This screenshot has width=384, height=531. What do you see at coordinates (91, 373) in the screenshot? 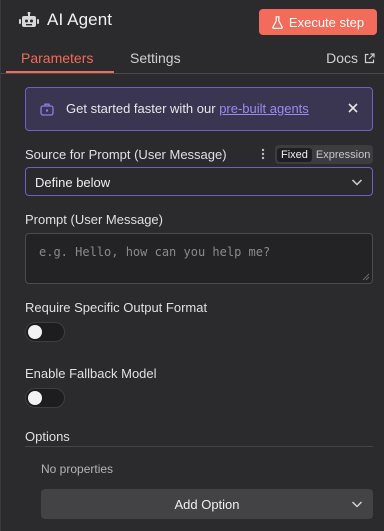
I see `fallback-model-label: Enable Fallback Model` at bounding box center [91, 373].